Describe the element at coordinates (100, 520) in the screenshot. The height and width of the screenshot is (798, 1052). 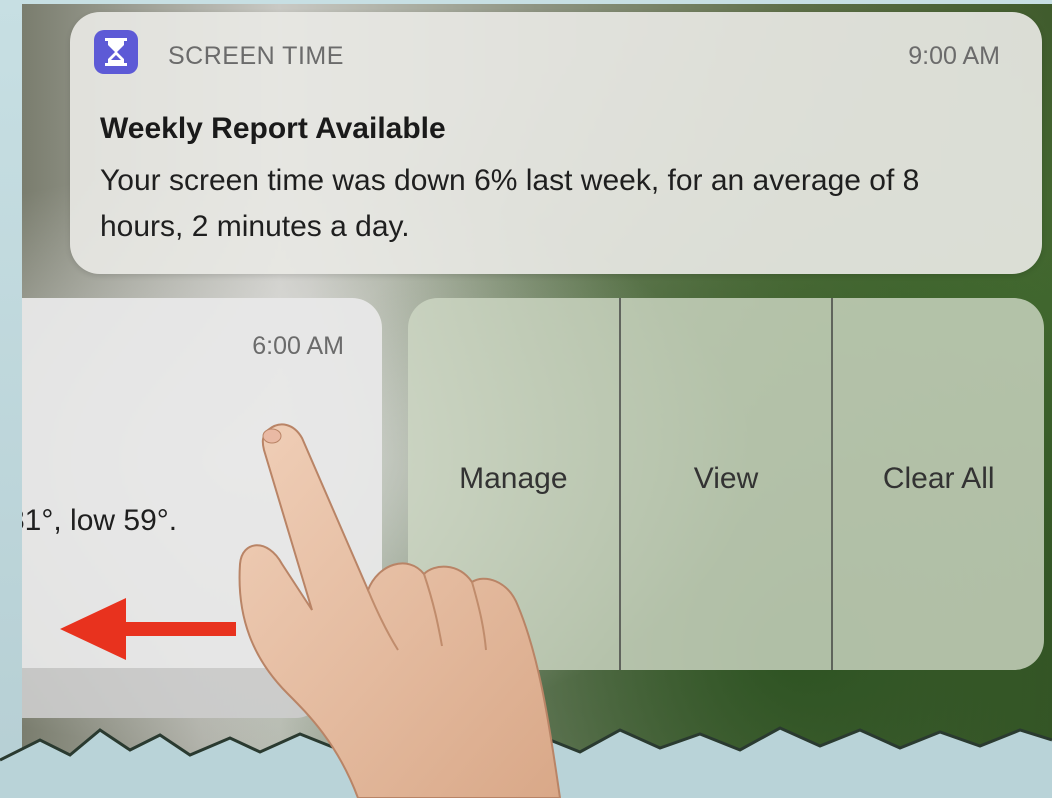
I see `weather-forecast-text: 81°, low 59°.` at that location.